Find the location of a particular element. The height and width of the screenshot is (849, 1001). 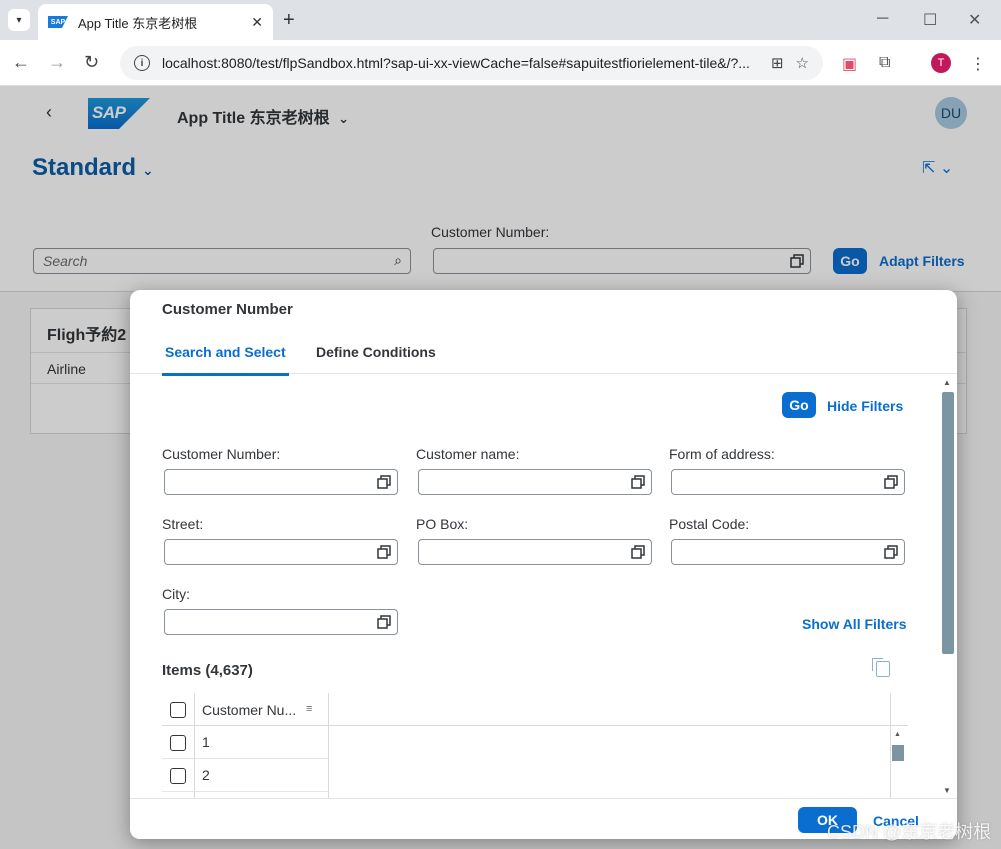

items-grid: Customer Nu... ≡ 1 2 ▲ is located at coordinates (535, 745).